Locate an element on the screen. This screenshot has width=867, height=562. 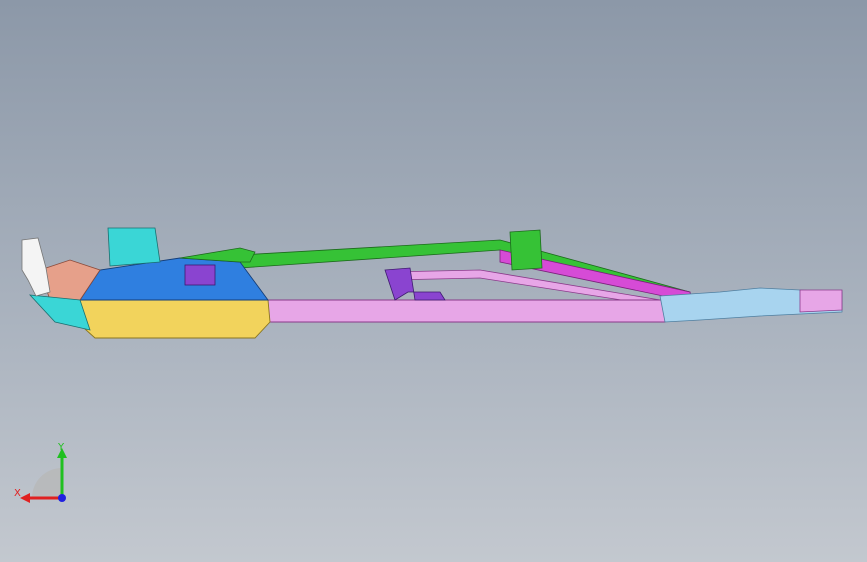
y-axis-label: Y is located at coordinates (61, 447).